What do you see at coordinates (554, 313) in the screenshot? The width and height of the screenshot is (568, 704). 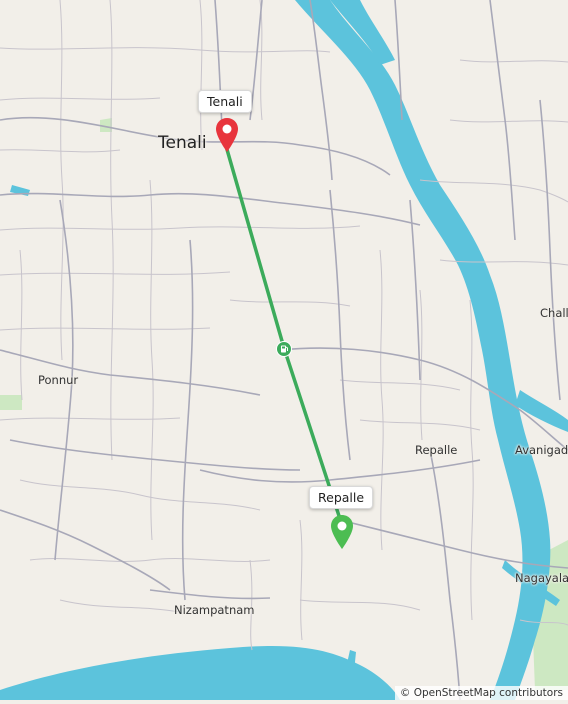 I see `place-label-challapalli: Chall` at bounding box center [554, 313].